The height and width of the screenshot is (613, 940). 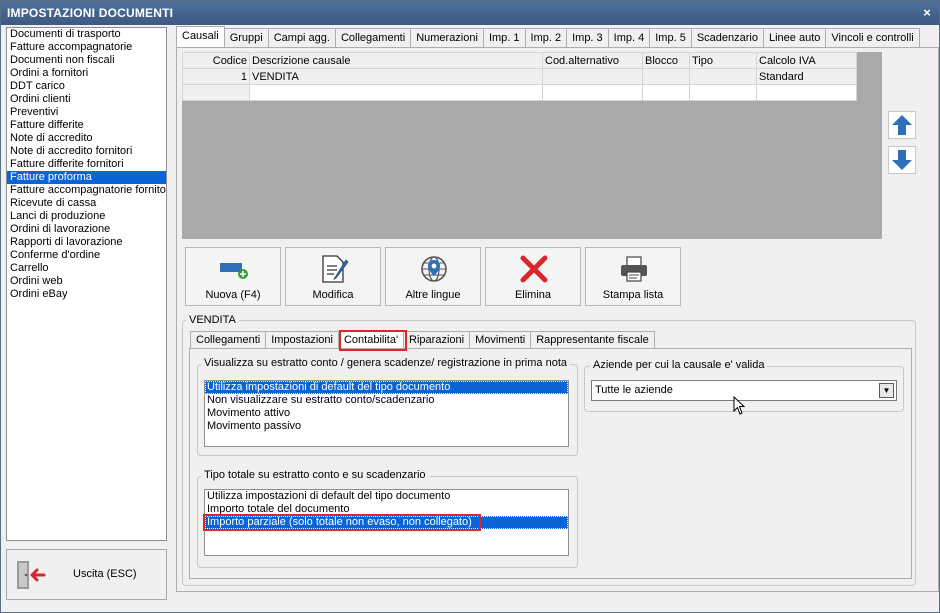 What do you see at coordinates (670, 38) in the screenshot?
I see `tab-imp-5: Imp. 5` at bounding box center [670, 38].